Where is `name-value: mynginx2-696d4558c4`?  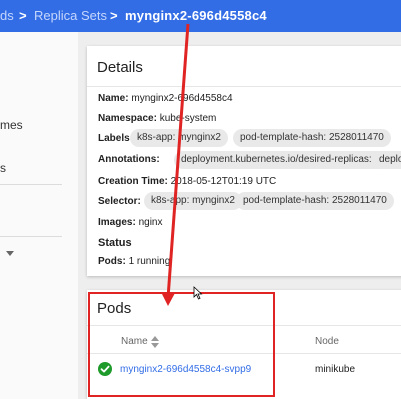
name-value: mynginx2-696d4558c4 is located at coordinates (182, 98).